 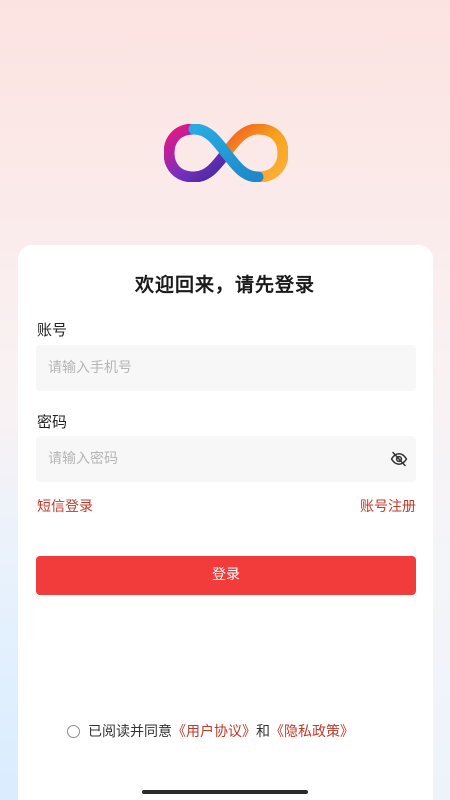 I want to click on page-title: 欢迎回来，请先登录, so click(x=224, y=285).